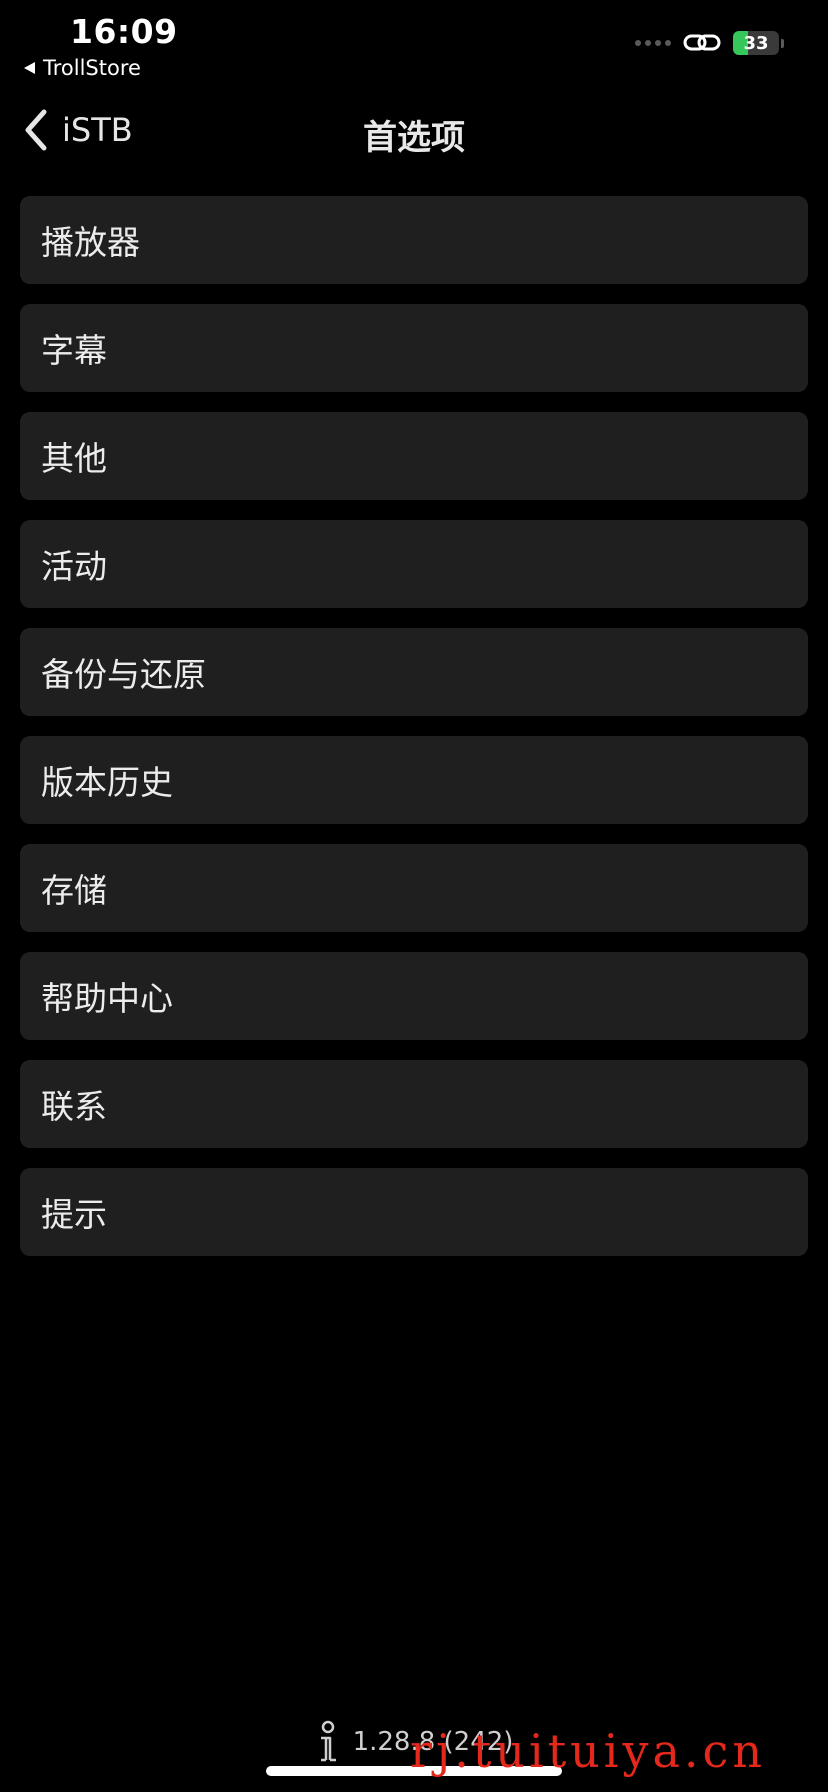  Describe the element at coordinates (414, 1212) in the screenshot. I see `menu-item-tips: 提示` at that location.